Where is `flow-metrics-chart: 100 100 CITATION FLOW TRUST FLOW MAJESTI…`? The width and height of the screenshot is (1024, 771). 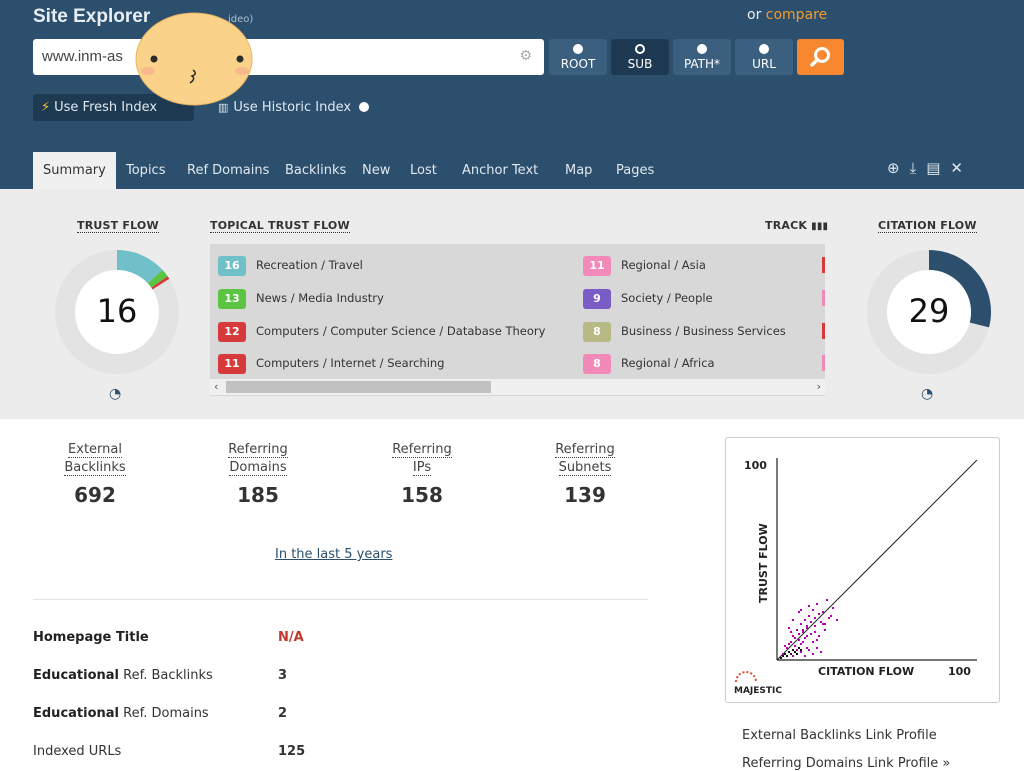
flow-metrics-chart: 100 100 CITATION FLOW TRUST FLOW MAJESTI… is located at coordinates (862, 570).